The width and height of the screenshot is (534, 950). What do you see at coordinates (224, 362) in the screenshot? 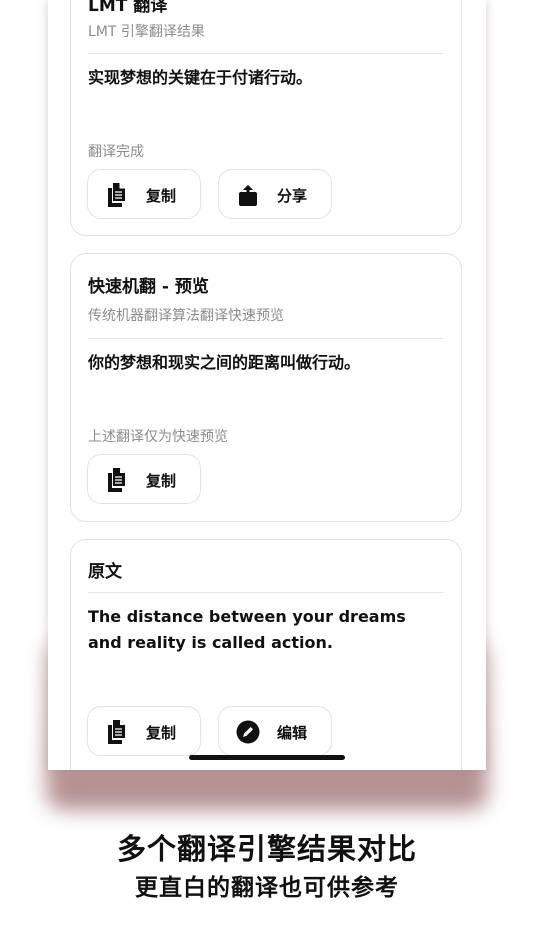
I see `translation-text: 你的梦想和现实之间的距离叫做行动。` at bounding box center [224, 362].